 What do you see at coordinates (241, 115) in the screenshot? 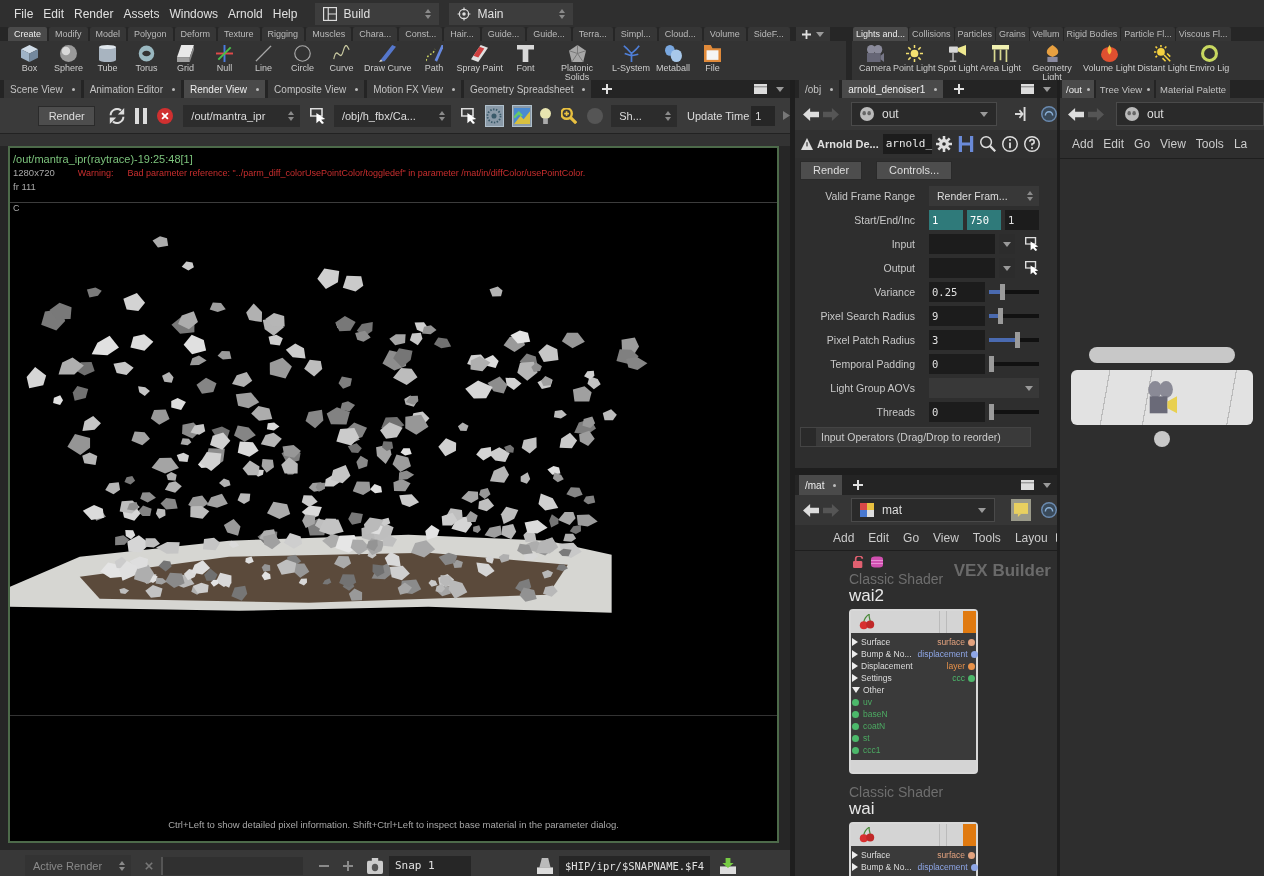
I see `render-node-dropdown: /out/mantra_ipr` at bounding box center [241, 115].